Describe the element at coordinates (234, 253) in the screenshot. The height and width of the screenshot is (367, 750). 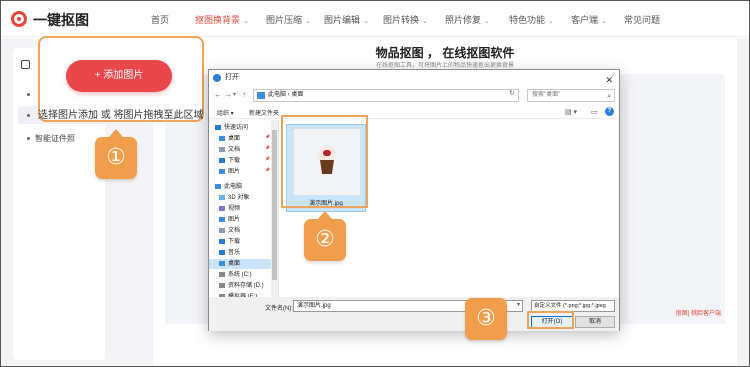
I see `tree-item-label: 音乐` at that location.